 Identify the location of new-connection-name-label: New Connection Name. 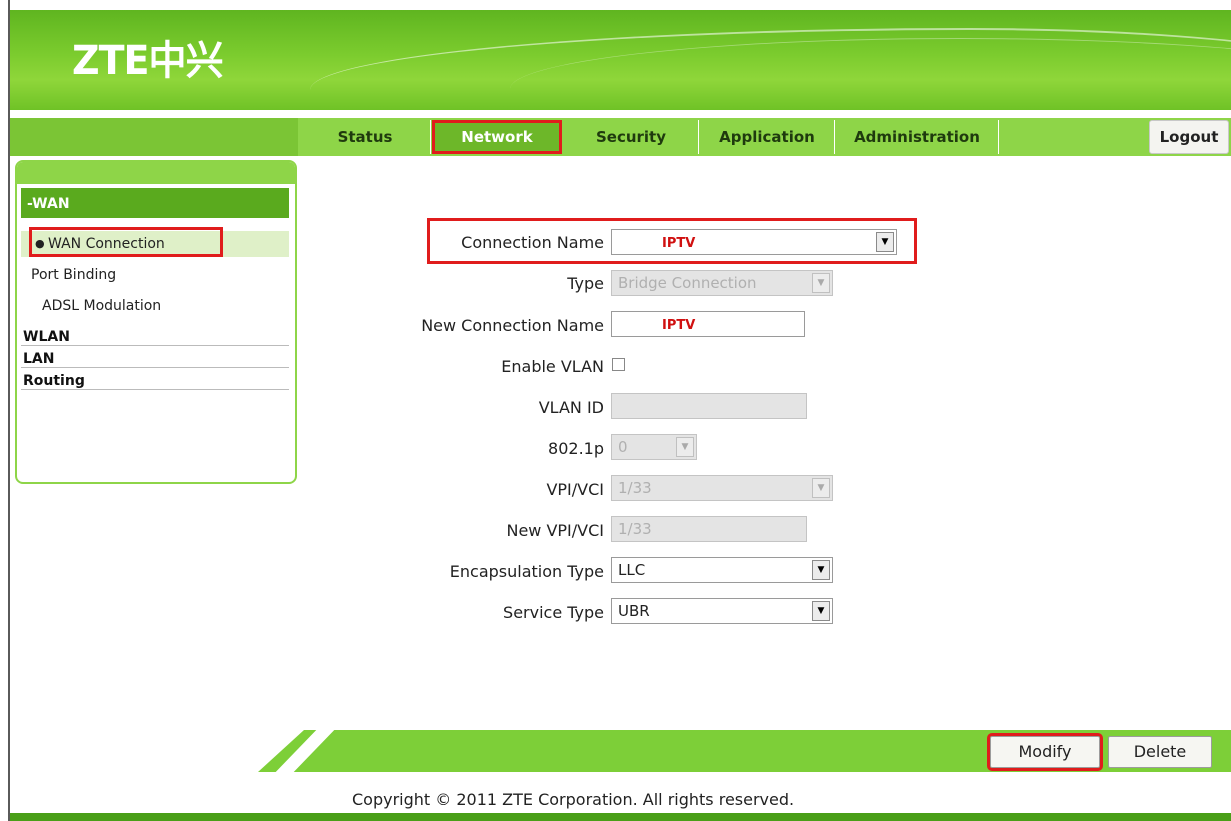
(512, 325).